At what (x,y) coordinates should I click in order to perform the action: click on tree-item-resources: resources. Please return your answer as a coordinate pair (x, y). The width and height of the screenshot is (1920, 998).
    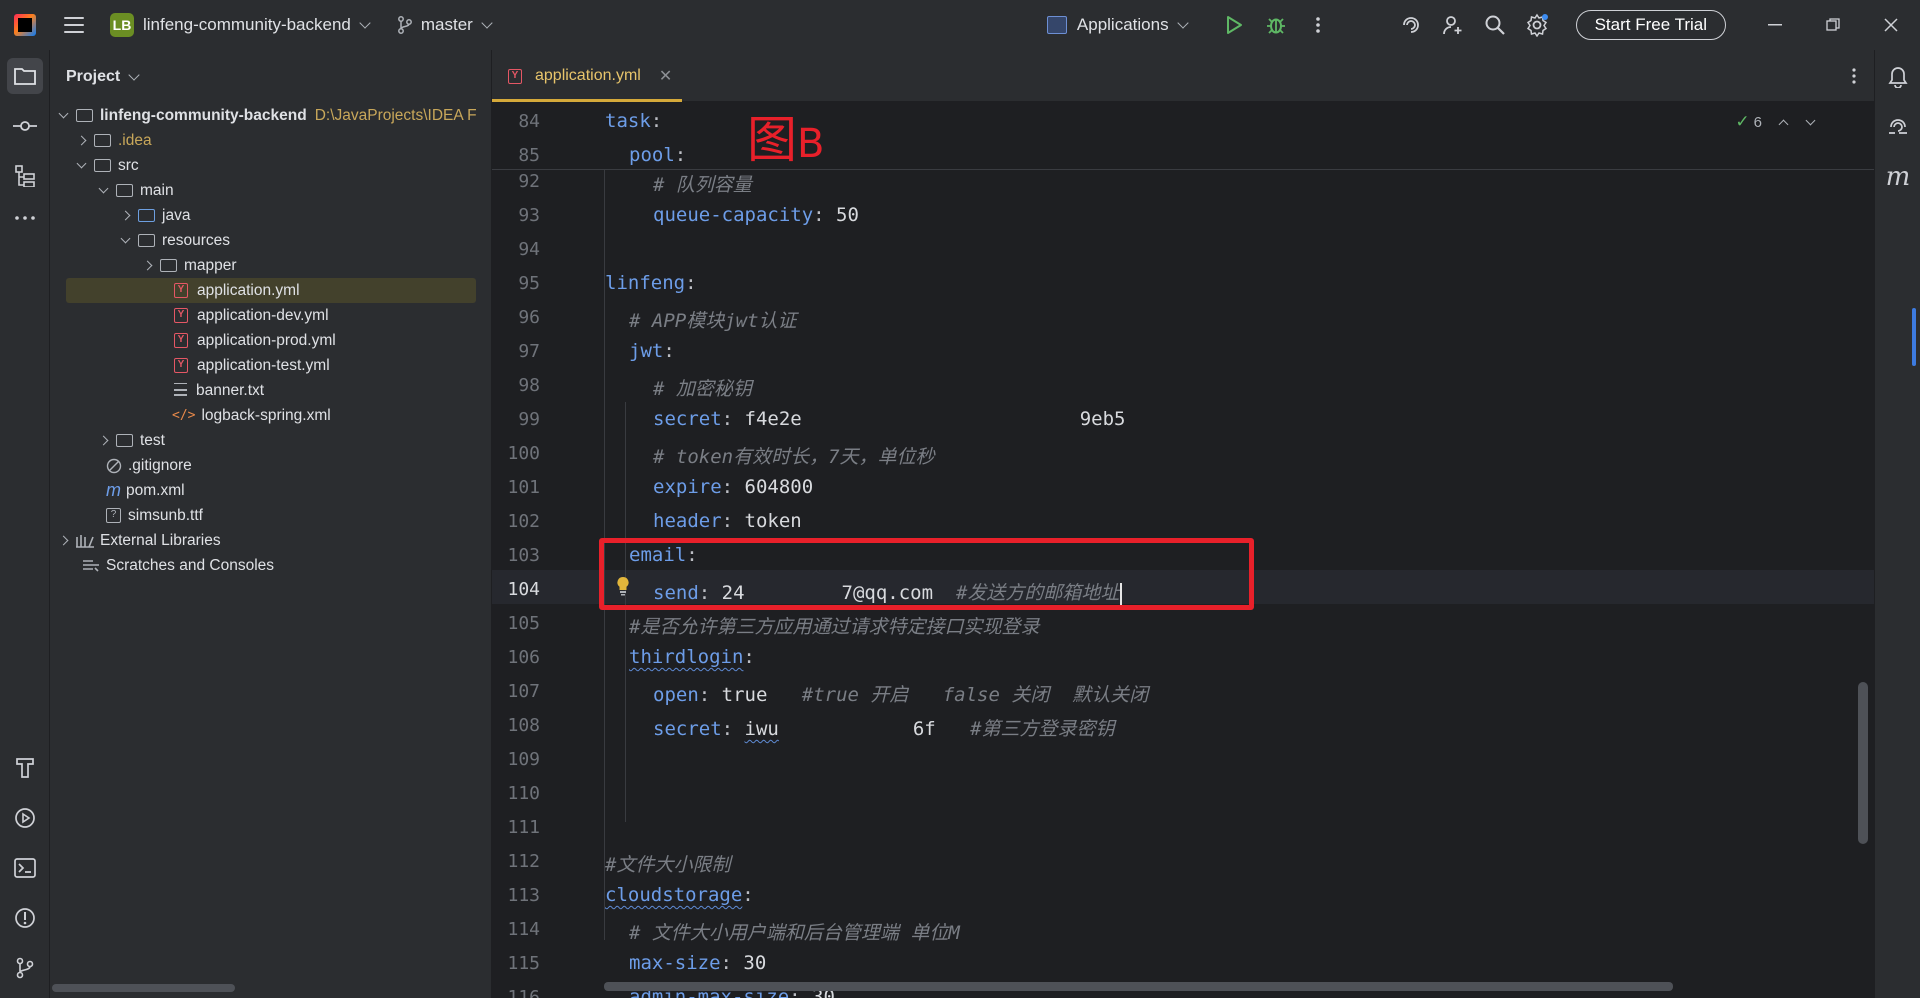
    Looking at the image, I should click on (175, 240).